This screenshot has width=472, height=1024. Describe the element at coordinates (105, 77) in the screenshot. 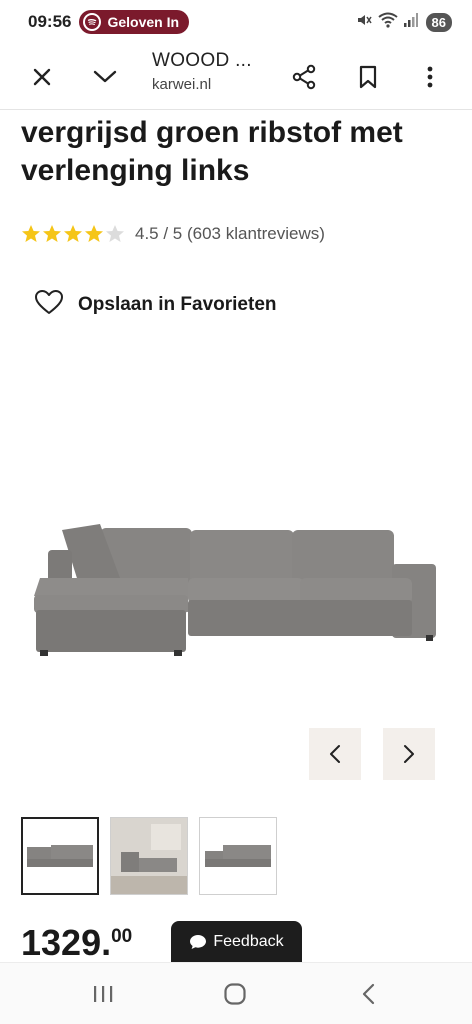

I see `chevron-down-icon` at that location.